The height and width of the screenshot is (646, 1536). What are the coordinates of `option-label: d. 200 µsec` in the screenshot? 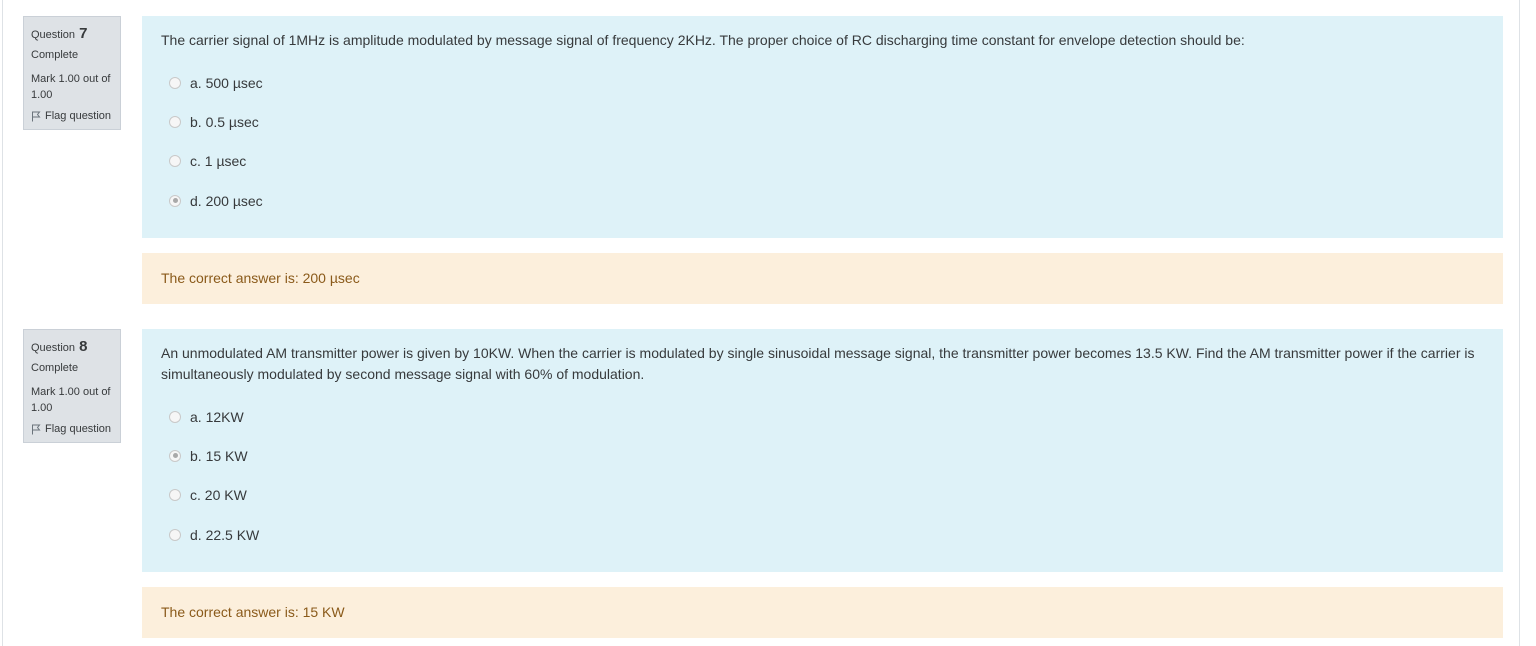 It's located at (226, 200).